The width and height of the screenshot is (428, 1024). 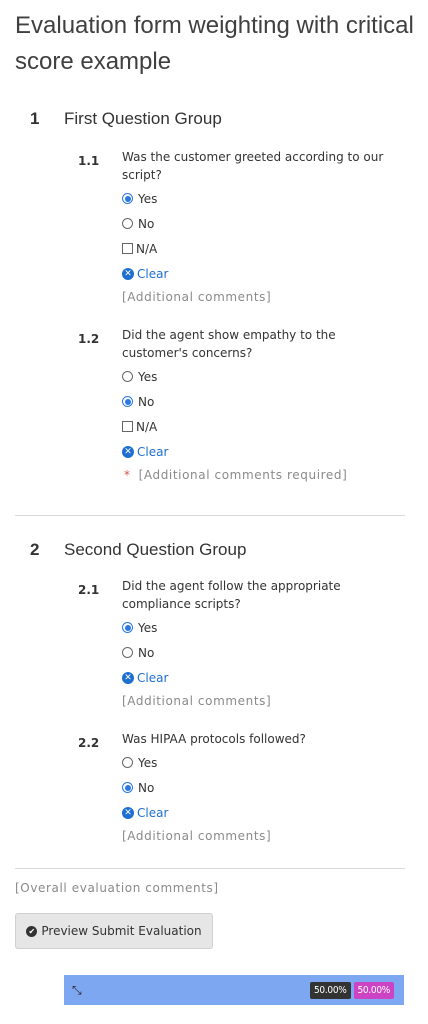 I want to click on question-text: Was HIPAA protocols followed?, so click(x=214, y=739).